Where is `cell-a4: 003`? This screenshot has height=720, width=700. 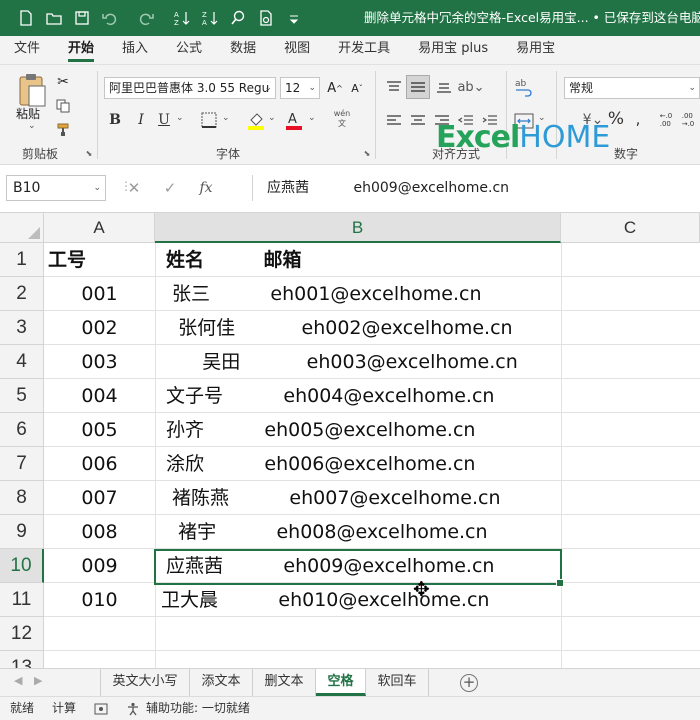
cell-a4: 003 is located at coordinates (99, 362).